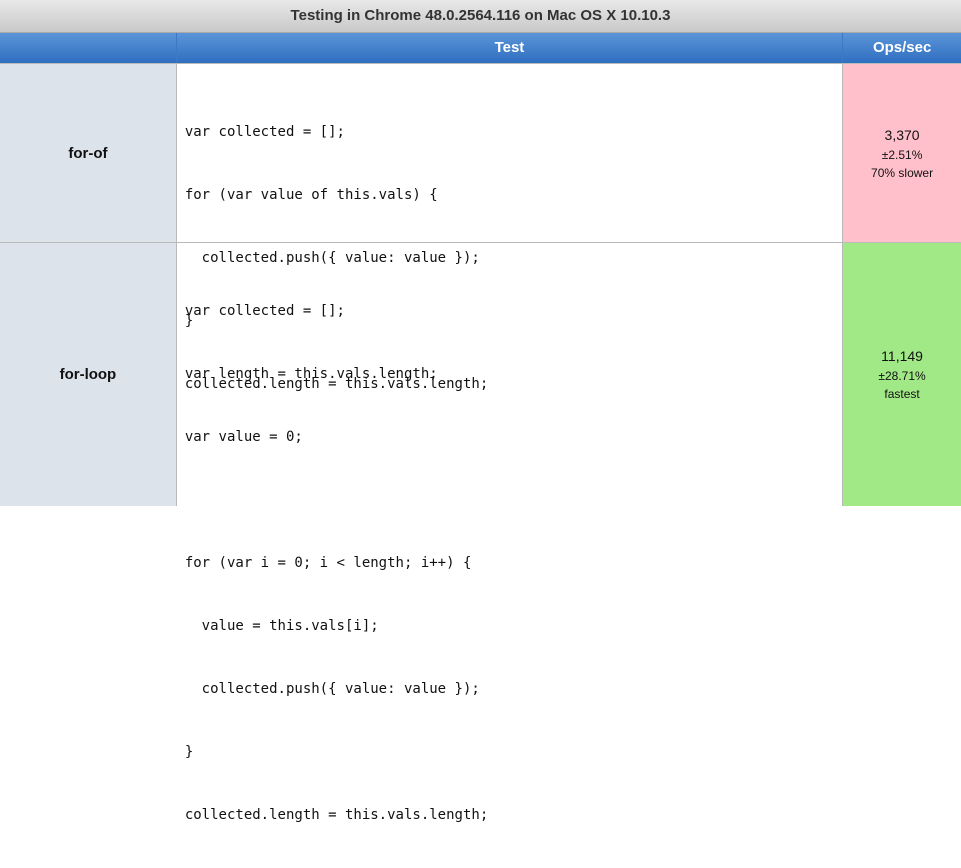  Describe the element at coordinates (509, 48) in the screenshot. I see `header-test: Test` at that location.